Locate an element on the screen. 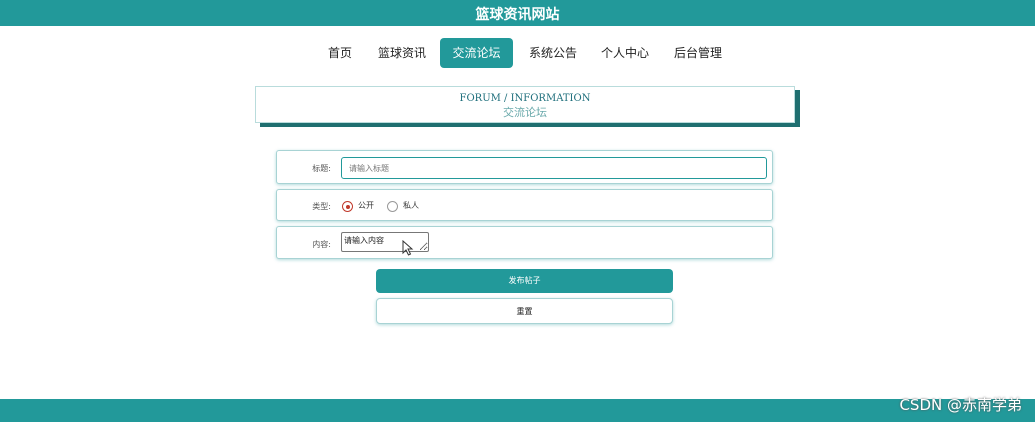 This screenshot has width=1035, height=422. reset-button: 重置 is located at coordinates (524, 311).